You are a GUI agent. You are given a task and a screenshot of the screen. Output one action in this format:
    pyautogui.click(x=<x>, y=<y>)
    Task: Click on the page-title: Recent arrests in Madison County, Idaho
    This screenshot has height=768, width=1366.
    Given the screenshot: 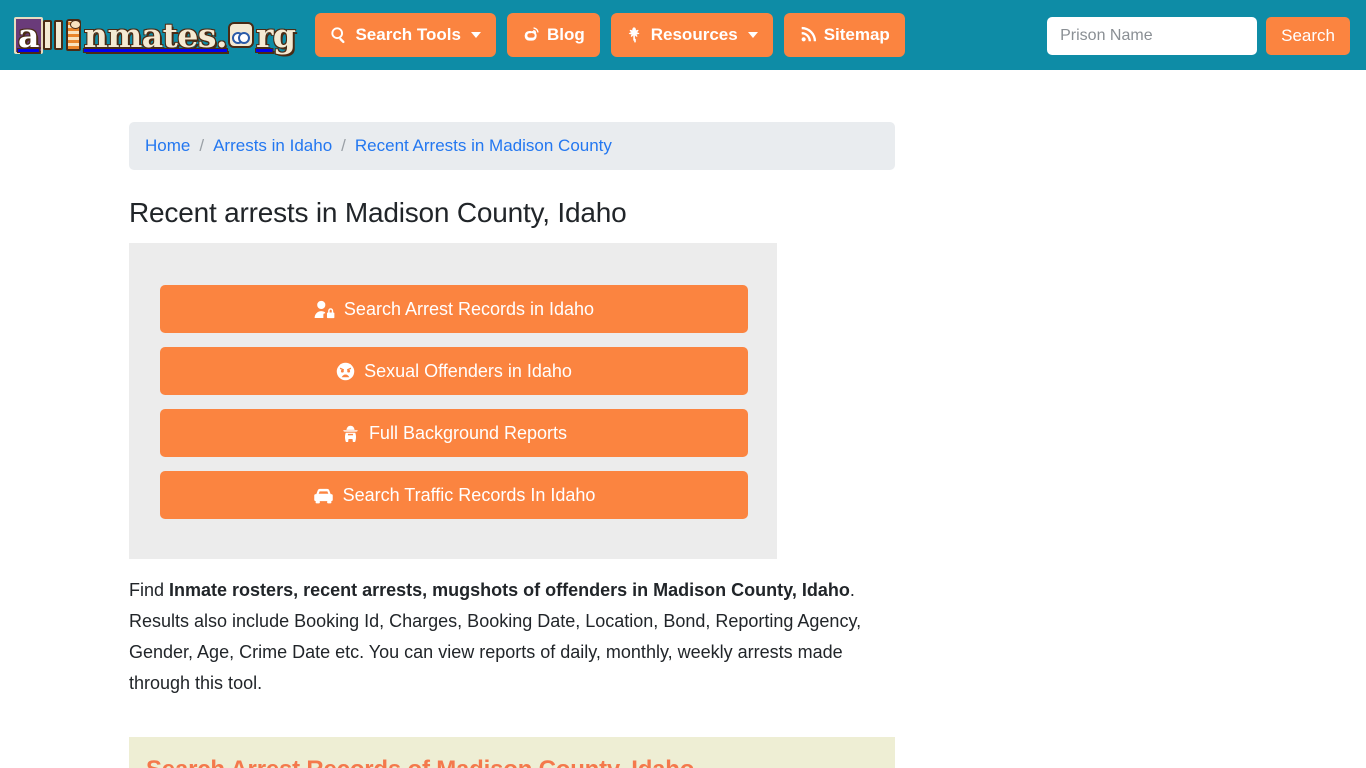 What is the action you would take?
    pyautogui.click(x=378, y=212)
    